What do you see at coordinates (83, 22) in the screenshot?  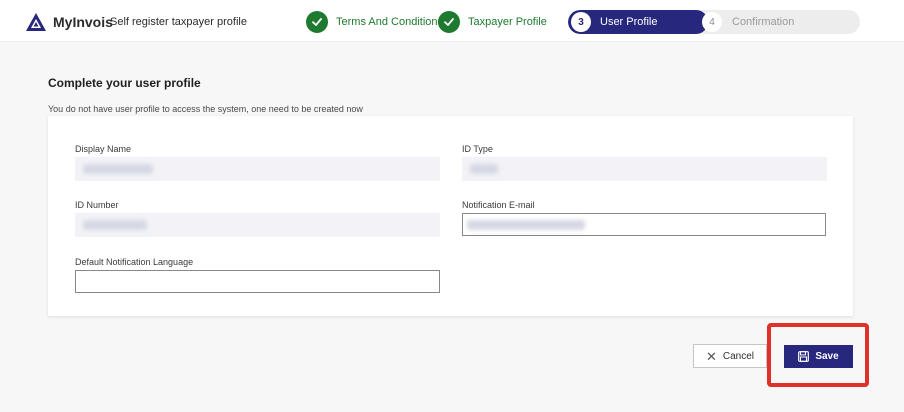 I see `app-name: MyInvois` at bounding box center [83, 22].